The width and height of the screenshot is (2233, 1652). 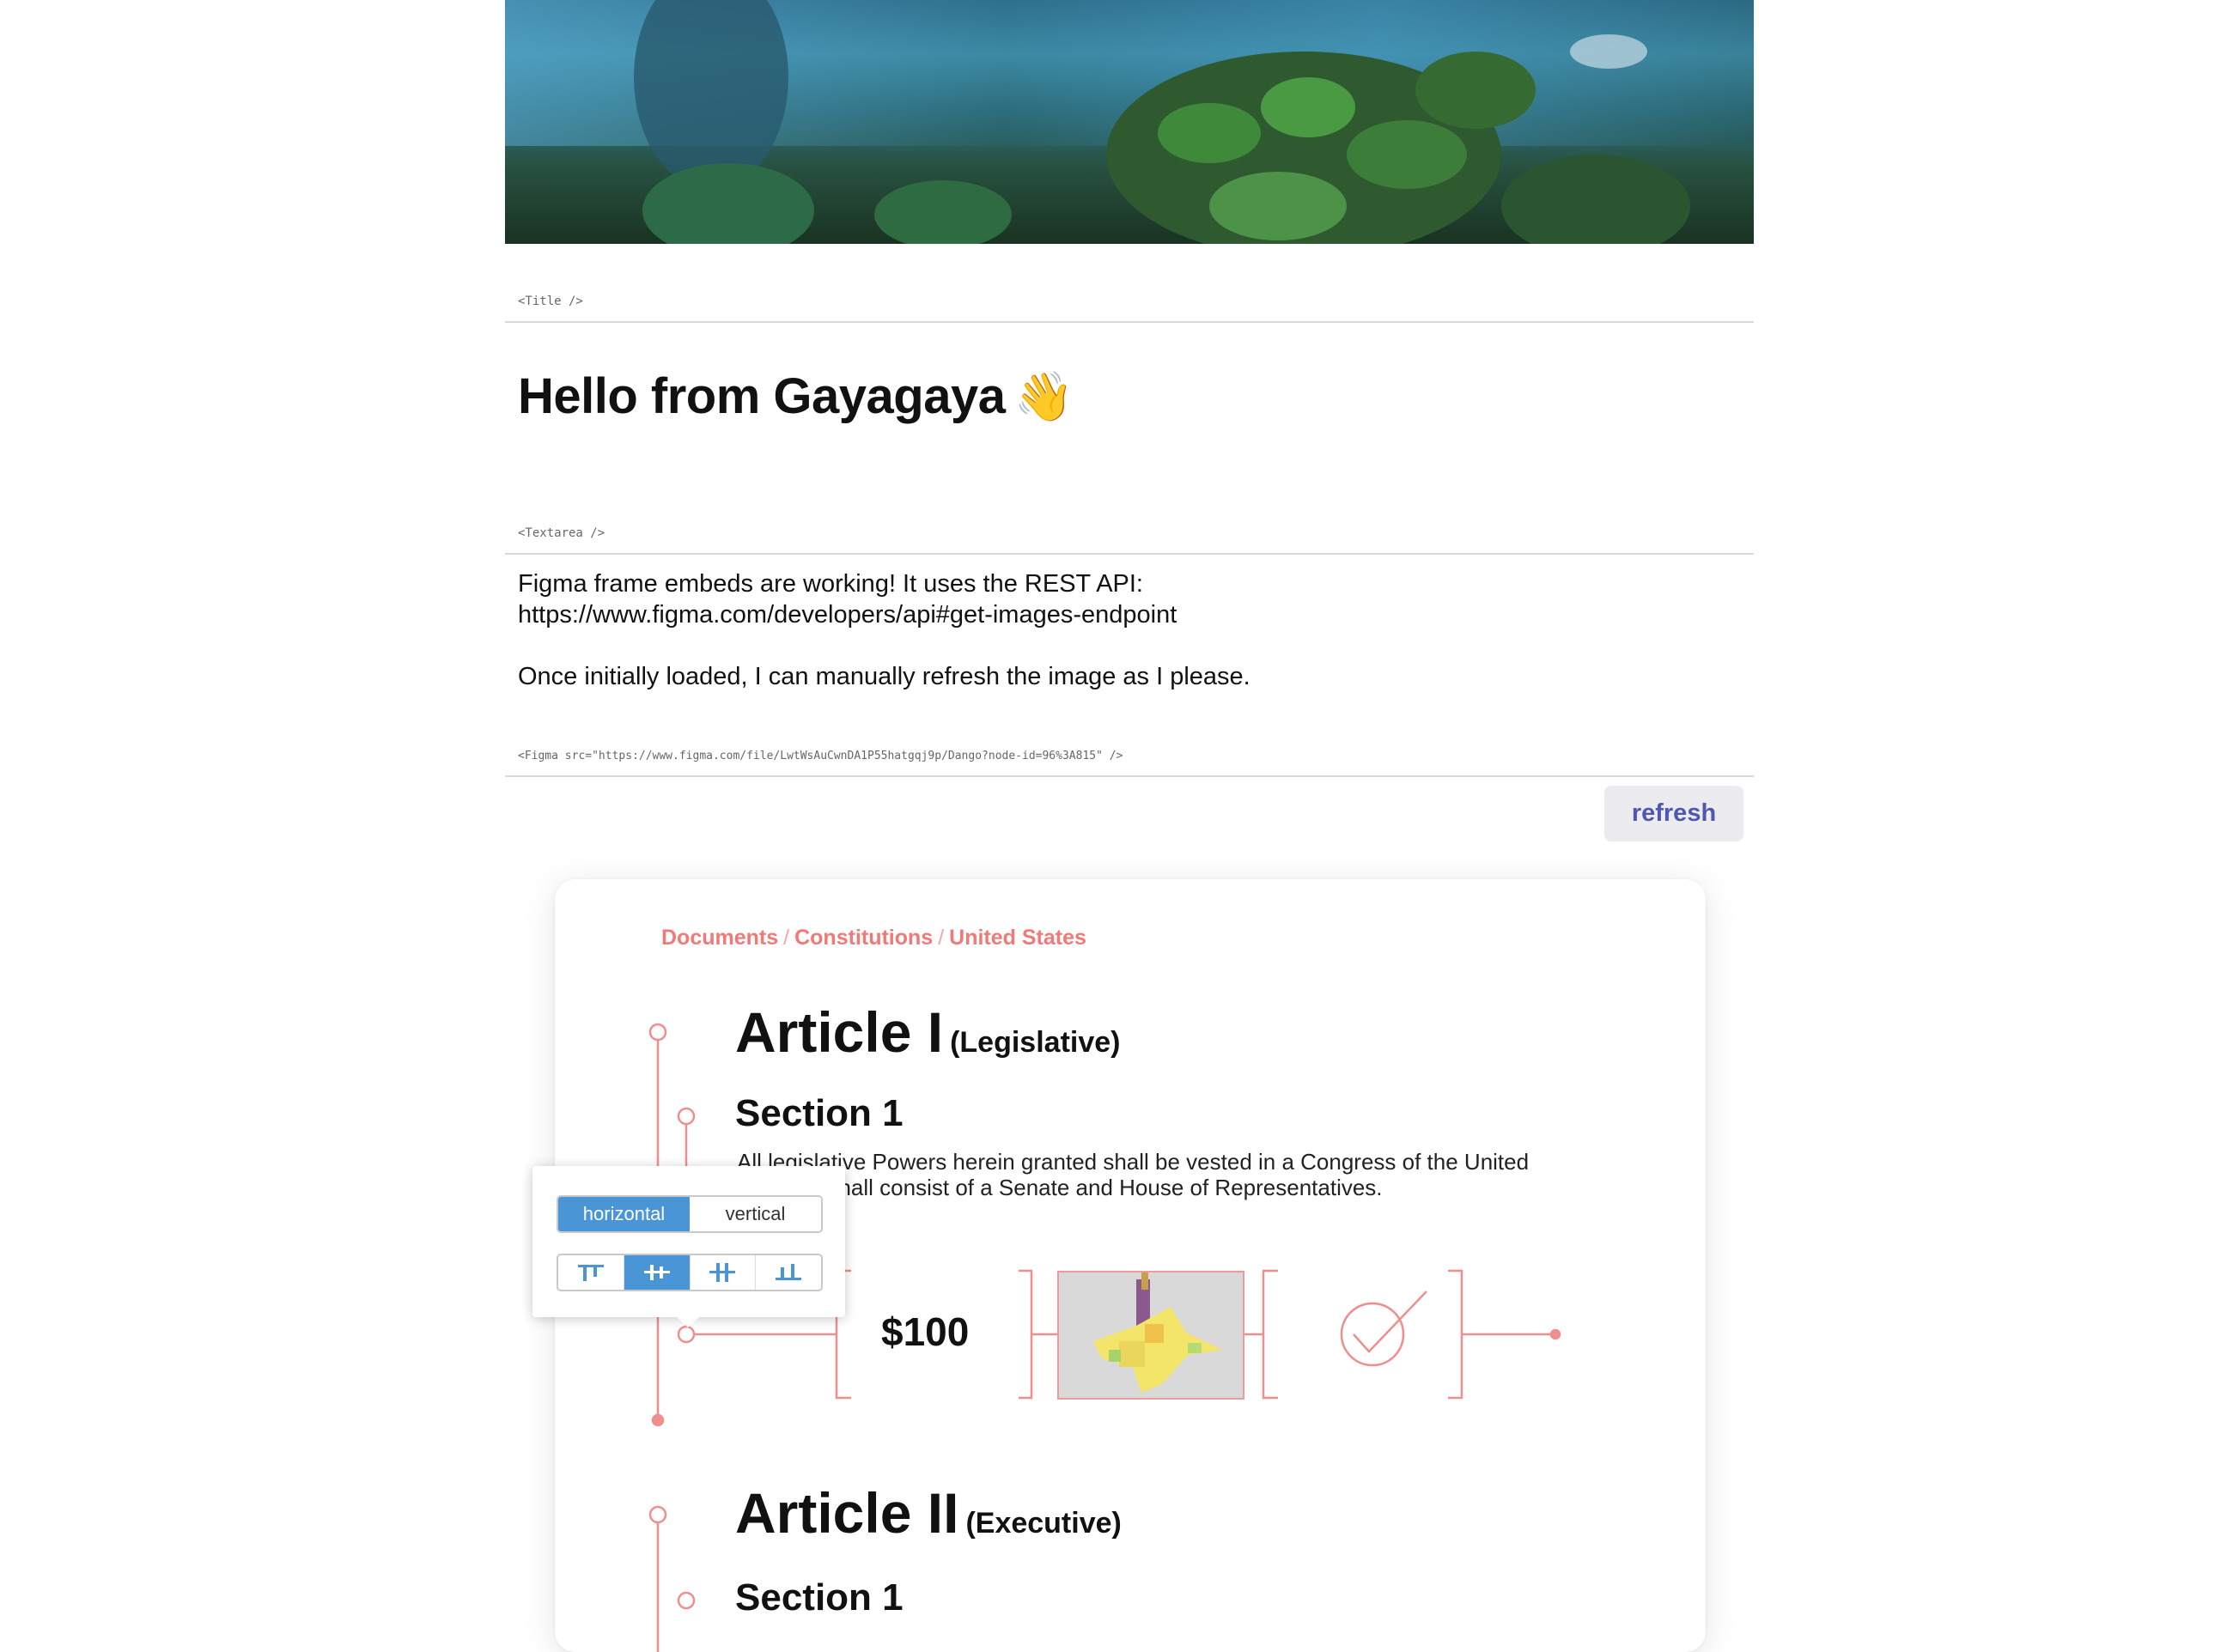 What do you see at coordinates (561, 533) in the screenshot?
I see `textarea-component-tag: <Textarea />` at bounding box center [561, 533].